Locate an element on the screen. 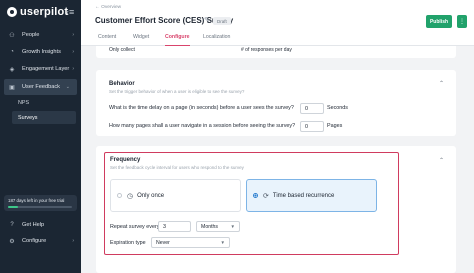 The height and width of the screenshot is (273, 474). sidebar-item-user-feedback: ▣ User Feedback ⌄ is located at coordinates (40, 87).